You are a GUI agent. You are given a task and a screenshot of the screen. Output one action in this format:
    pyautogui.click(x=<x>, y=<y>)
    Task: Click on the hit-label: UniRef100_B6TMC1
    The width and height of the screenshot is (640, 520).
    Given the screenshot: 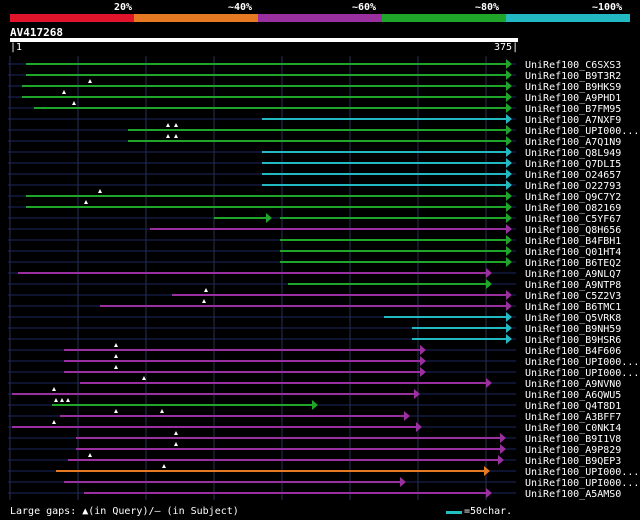 What is the action you would take?
    pyautogui.click(x=573, y=307)
    